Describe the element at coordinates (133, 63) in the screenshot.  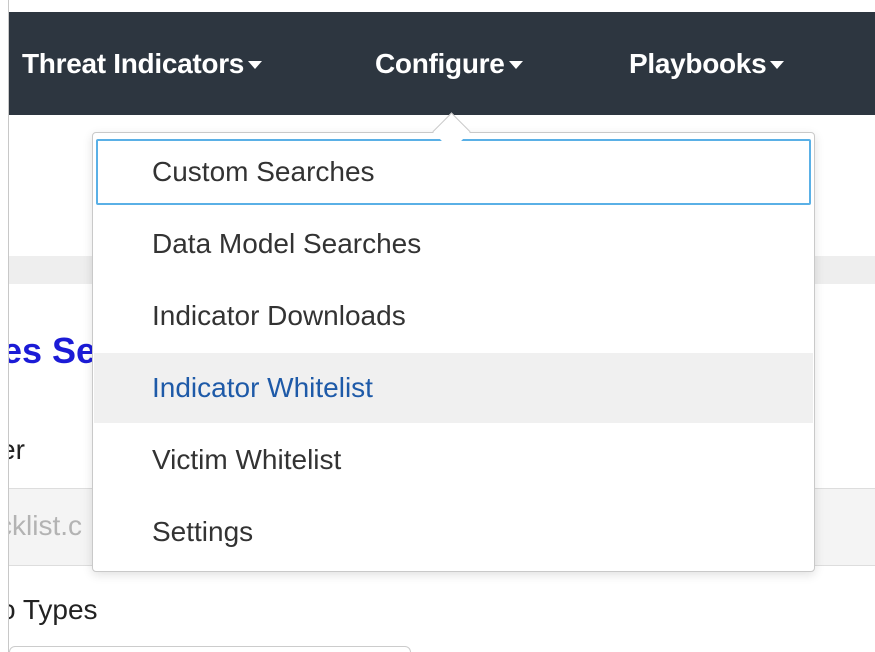
I see `nav-threat-indicators-label: Threat Indicators` at that location.